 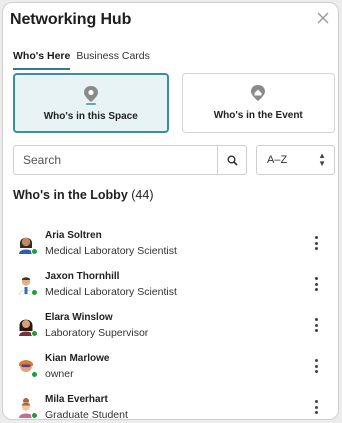 What do you see at coordinates (90, 116) in the screenshot?
I see `whos-in-space-label: Who's in this Space` at bounding box center [90, 116].